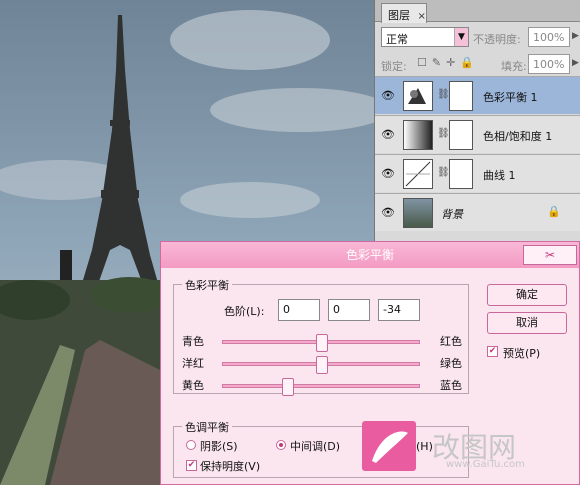 Image resolution: width=580 pixels, height=485 pixels. What do you see at coordinates (477, 95) in the screenshot?
I see `layer-row-color-balance: 👁 ⛓ 色彩平衡 1` at bounding box center [477, 95].